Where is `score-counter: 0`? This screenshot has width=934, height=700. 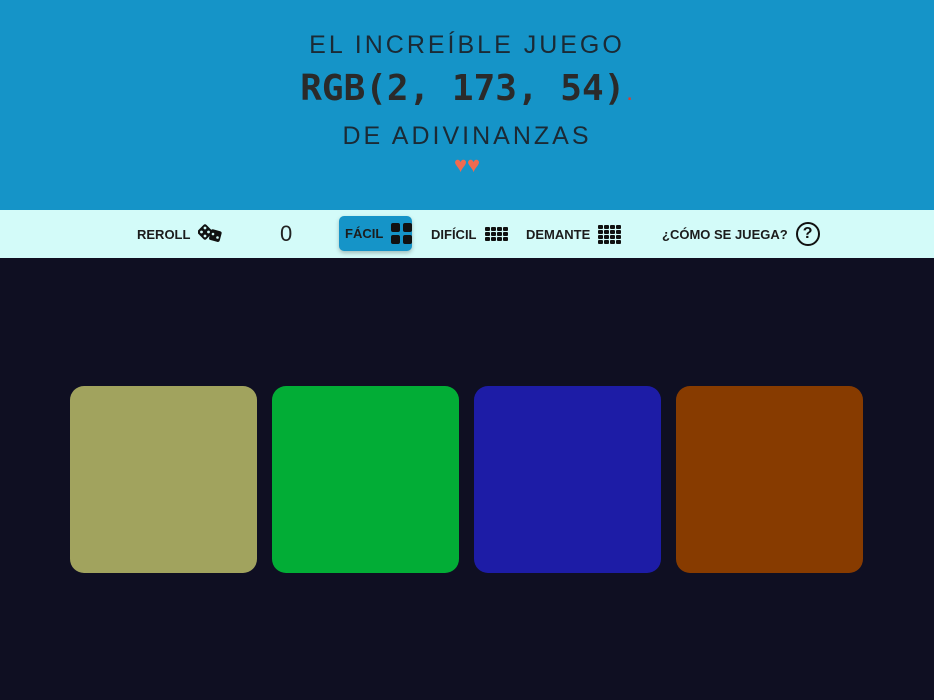
score-counter: 0 is located at coordinates (286, 233).